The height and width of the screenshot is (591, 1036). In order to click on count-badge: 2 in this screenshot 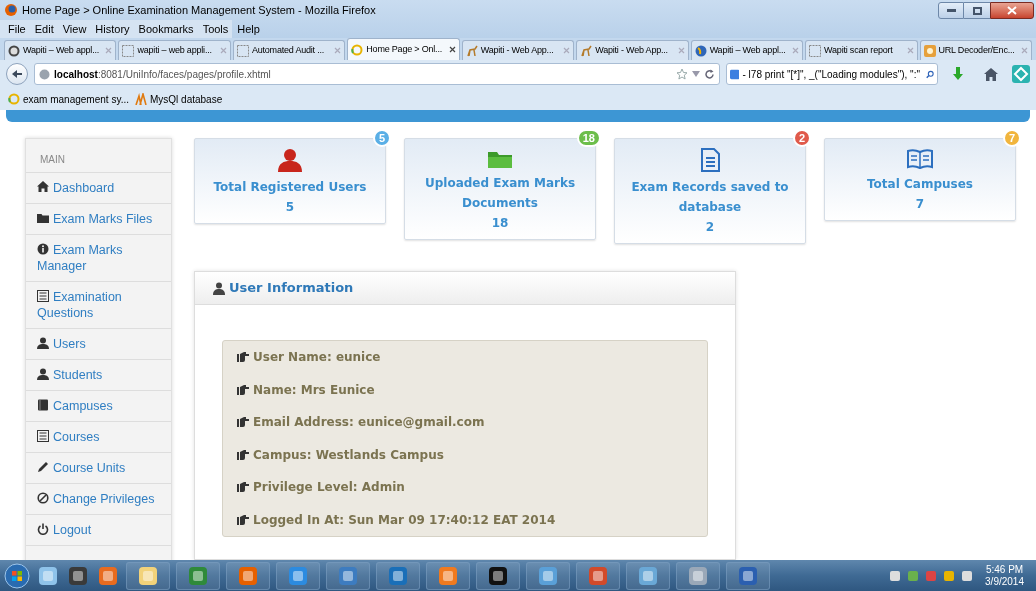, I will do `click(801, 138)`.